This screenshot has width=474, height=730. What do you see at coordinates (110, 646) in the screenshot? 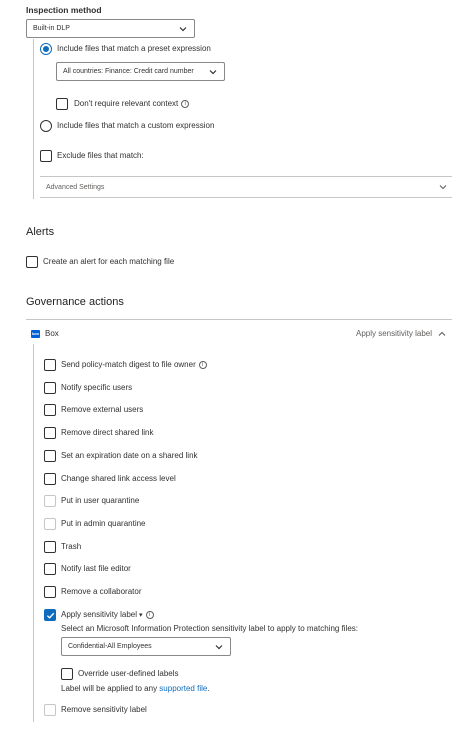
I see `sensitivity-label-value: Confidential-All Employees` at bounding box center [110, 646].